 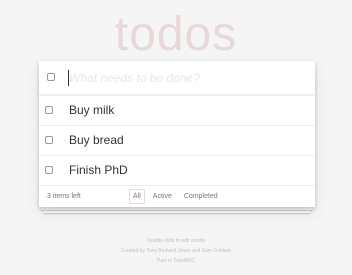 What do you see at coordinates (177, 111) in the screenshot?
I see `todo-item: Buy milk` at bounding box center [177, 111].